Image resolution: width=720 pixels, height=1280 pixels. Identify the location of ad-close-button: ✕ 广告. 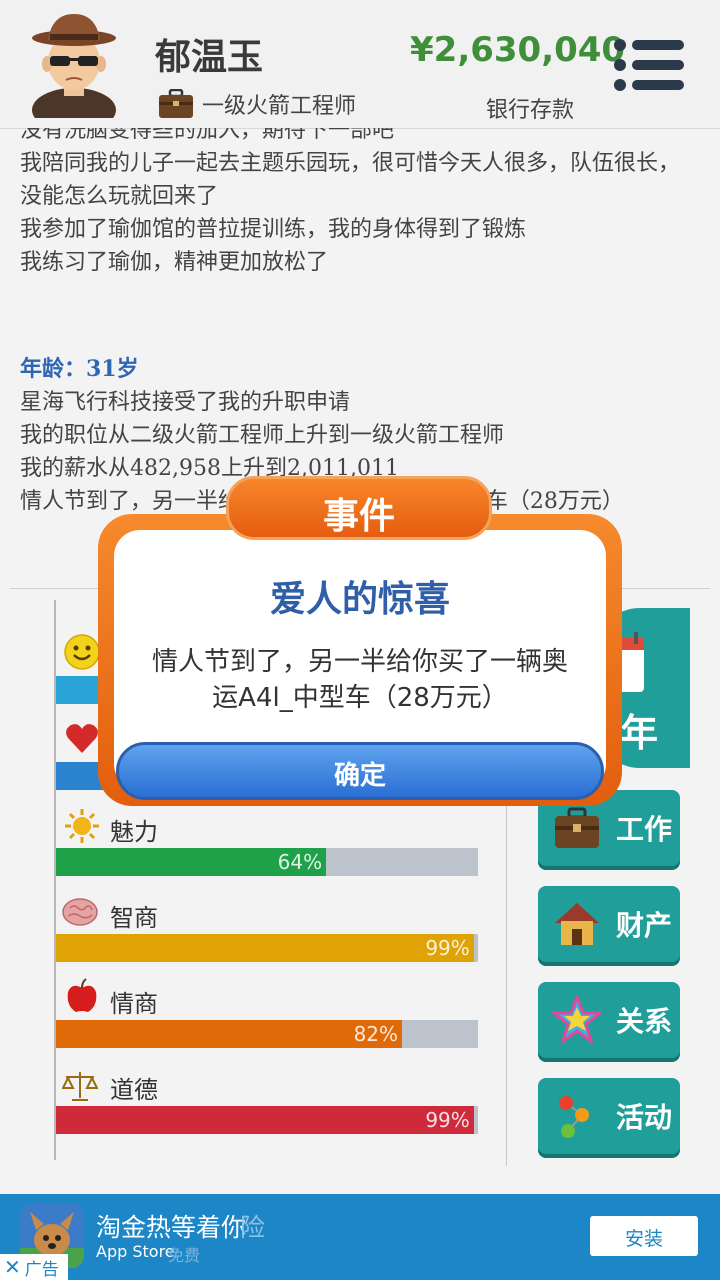
(34, 1267).